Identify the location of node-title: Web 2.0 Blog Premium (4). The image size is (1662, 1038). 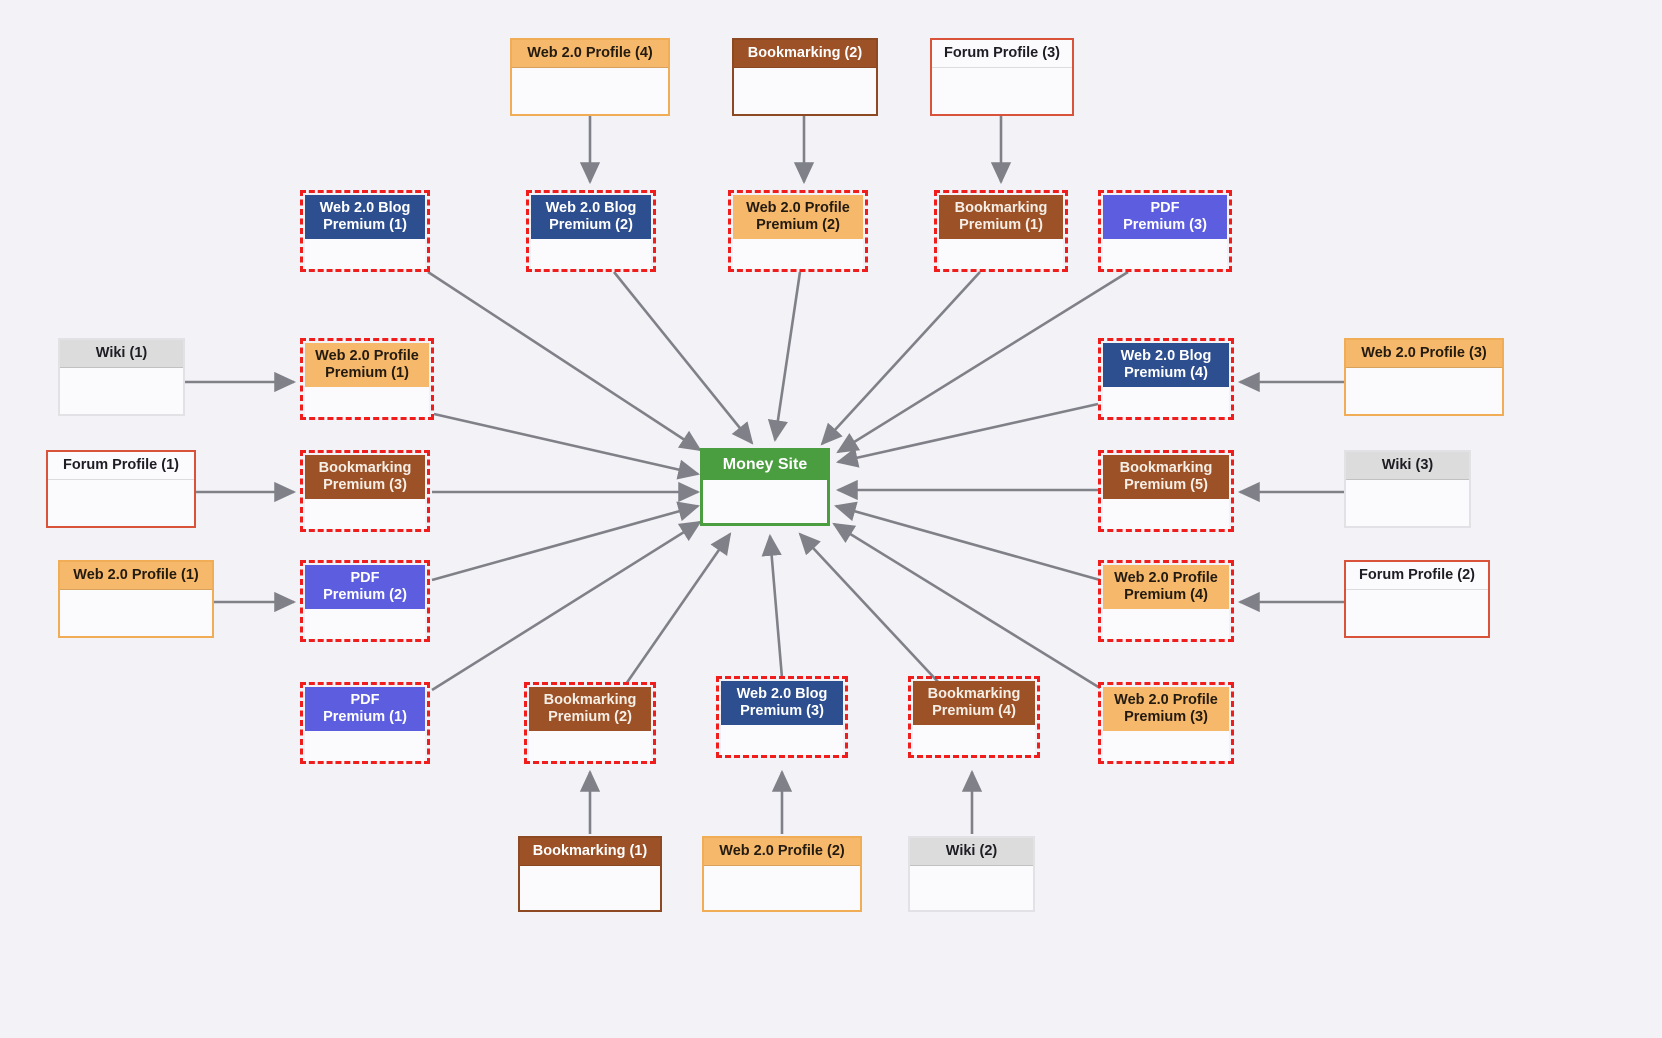
(1166, 365).